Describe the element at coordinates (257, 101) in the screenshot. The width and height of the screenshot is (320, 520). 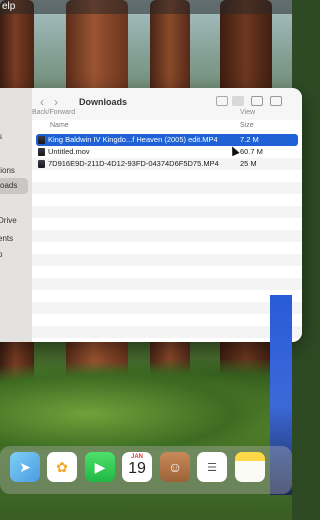
I see `column-view-icon` at that location.